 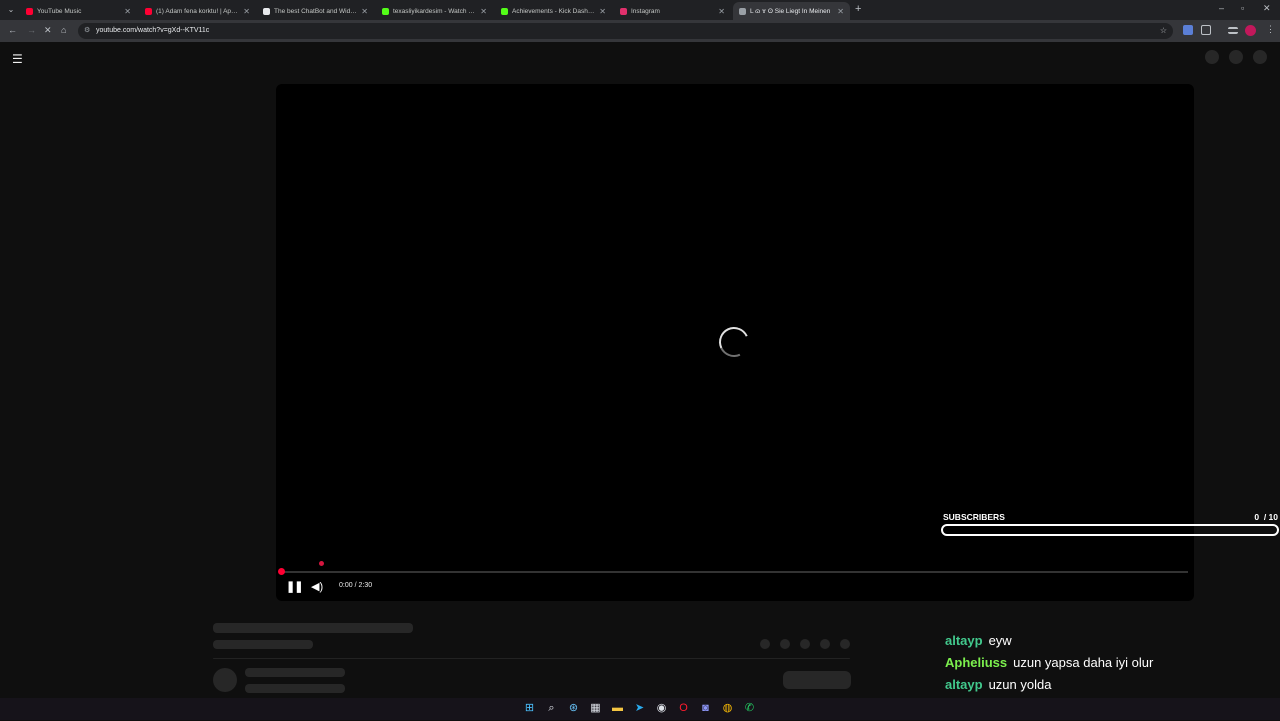 I want to click on browser-tab: (1) Adam fena korktu! | Aphelius ✕, so click(x=197, y=11).